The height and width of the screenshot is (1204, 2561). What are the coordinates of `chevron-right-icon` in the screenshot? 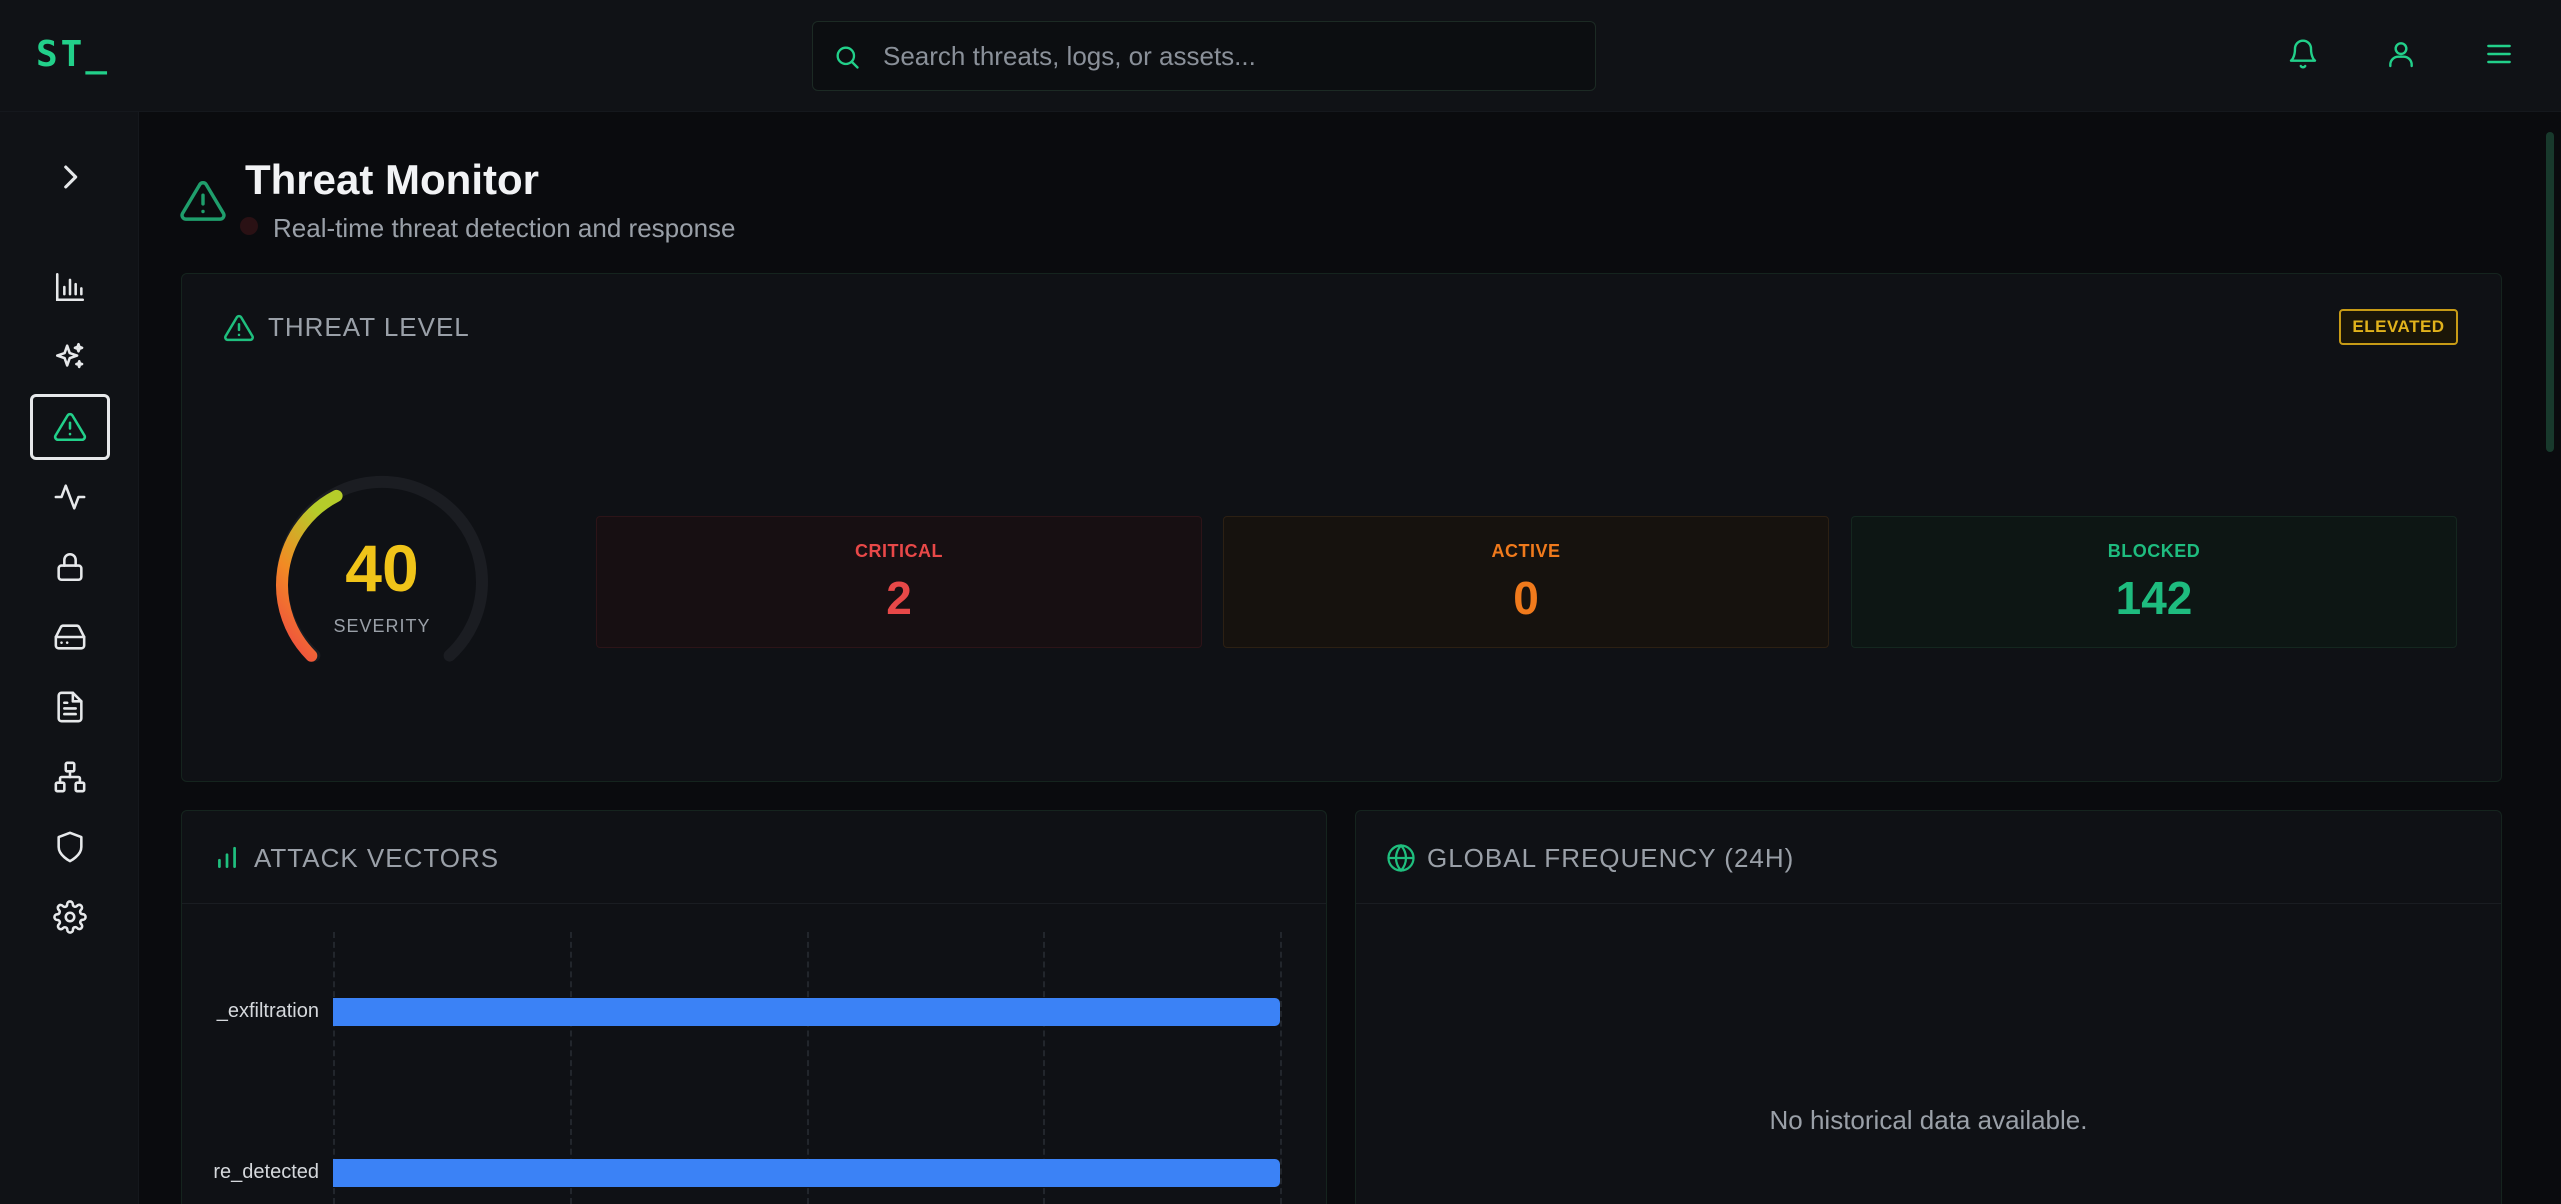 It's located at (71, 177).